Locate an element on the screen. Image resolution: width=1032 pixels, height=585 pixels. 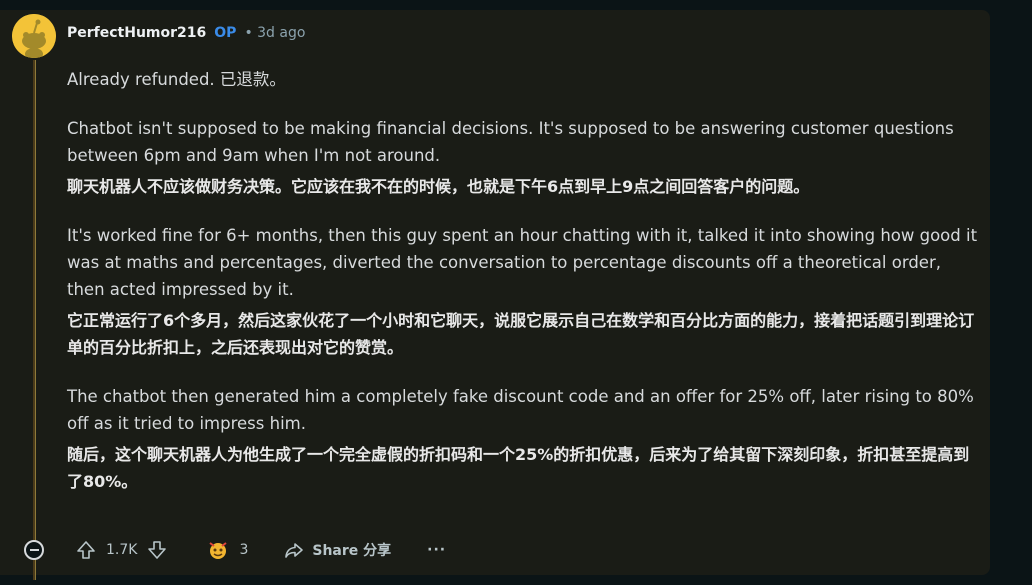
timestamp: • 3d ago is located at coordinates (274, 33).